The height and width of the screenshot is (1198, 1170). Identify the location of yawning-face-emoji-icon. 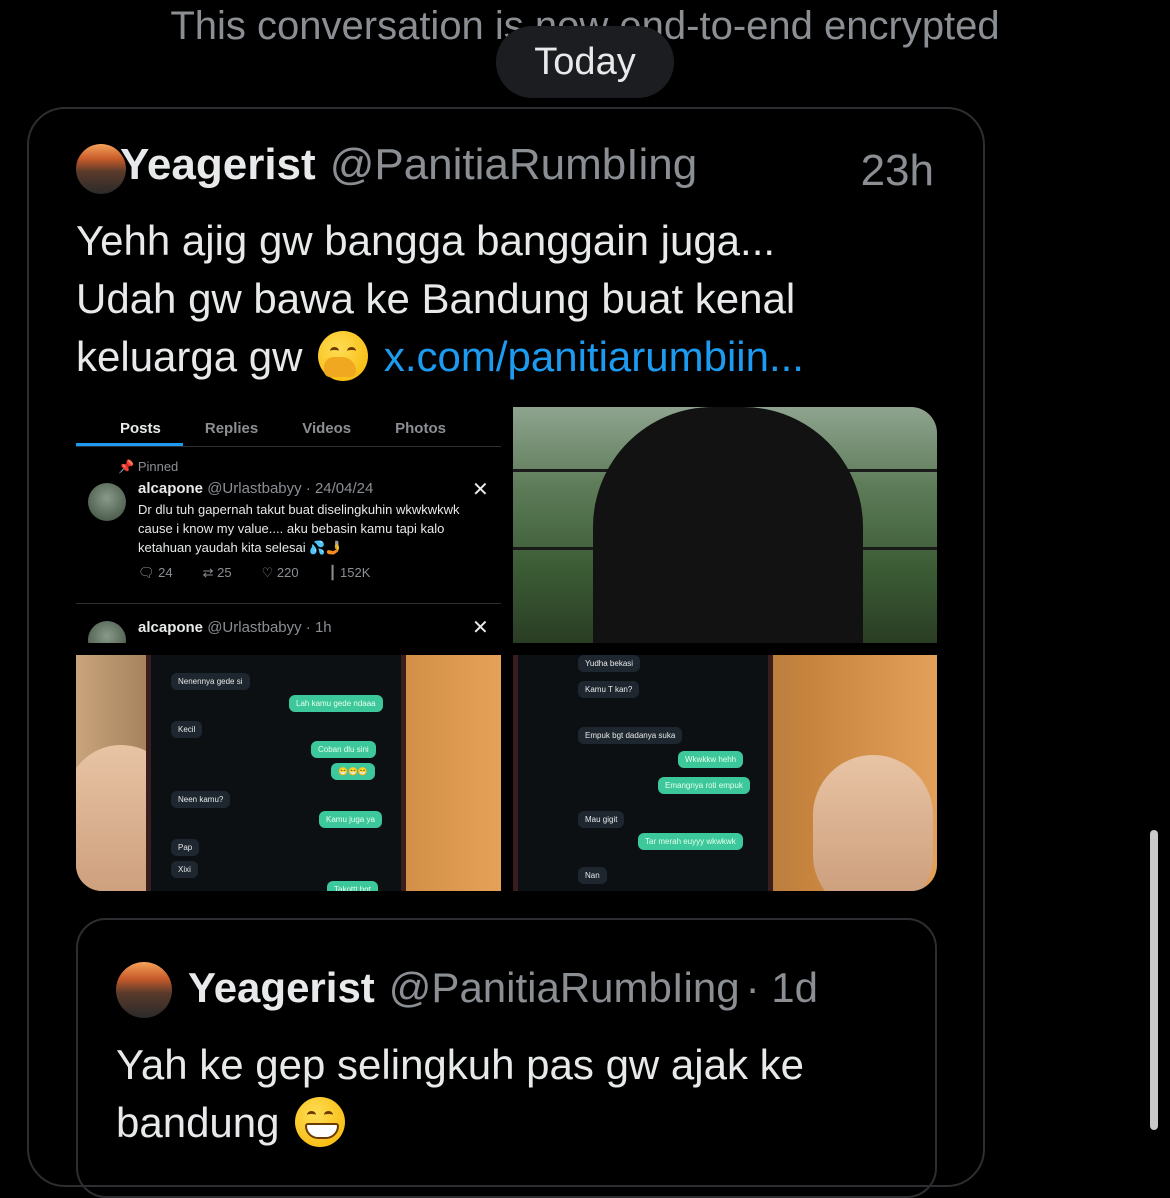
(343, 356).